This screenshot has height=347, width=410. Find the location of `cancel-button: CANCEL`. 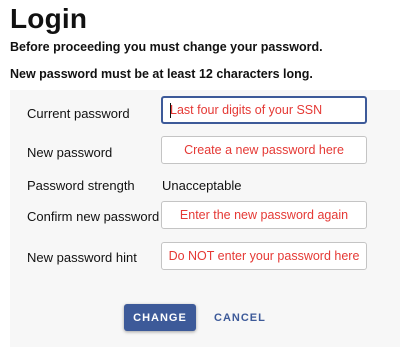

cancel-button: CANCEL is located at coordinates (239, 317).